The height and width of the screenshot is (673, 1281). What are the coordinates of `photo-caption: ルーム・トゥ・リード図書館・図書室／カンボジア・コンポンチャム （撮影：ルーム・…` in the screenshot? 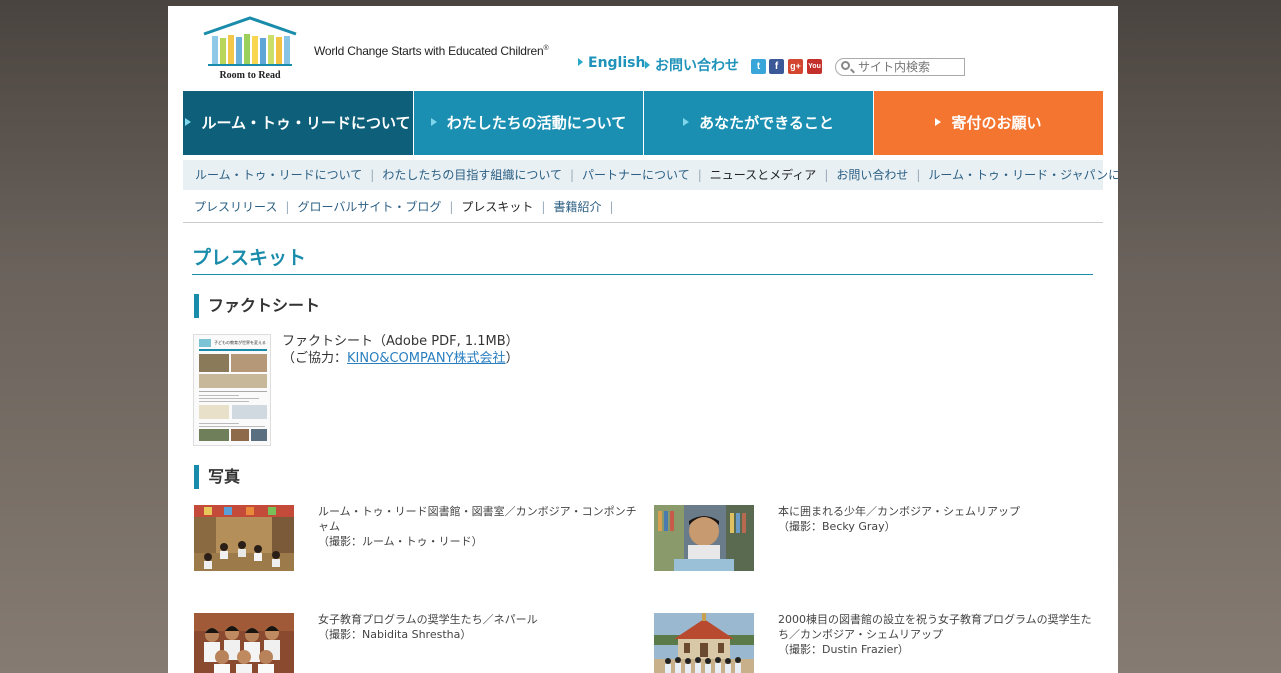 It's located at (477, 526).